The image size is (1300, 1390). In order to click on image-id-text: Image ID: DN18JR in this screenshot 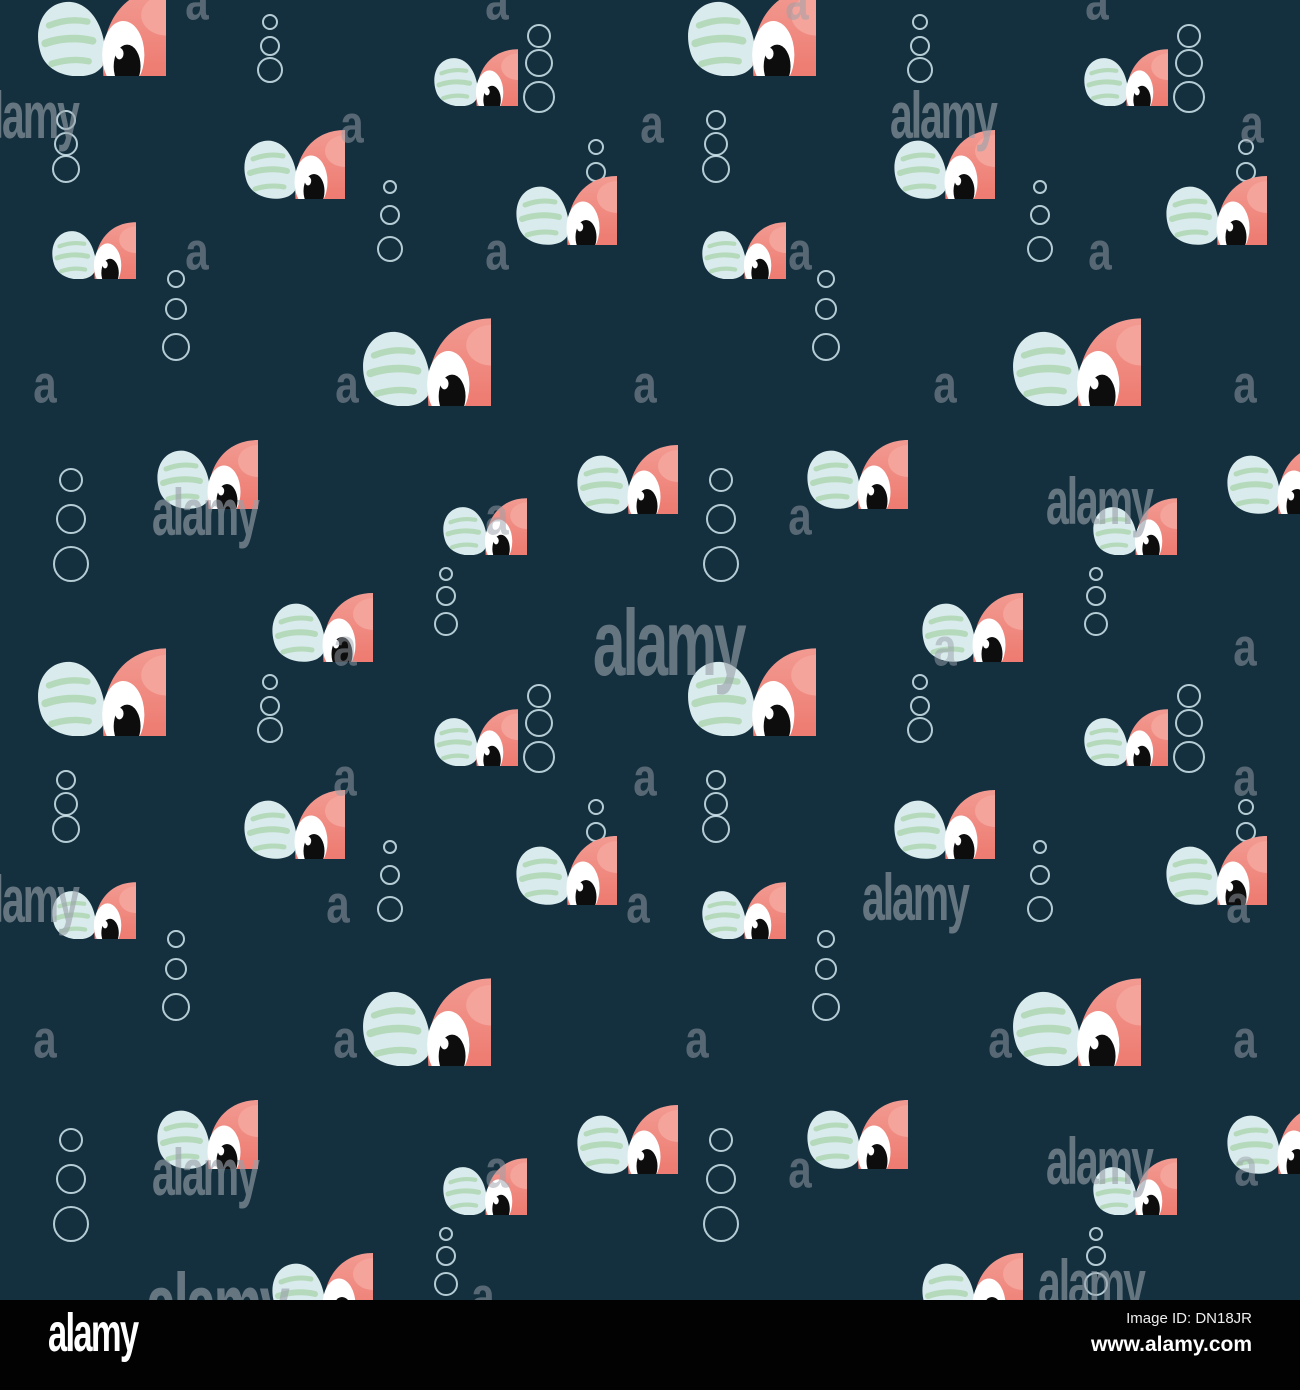, I will do `click(1189, 1318)`.